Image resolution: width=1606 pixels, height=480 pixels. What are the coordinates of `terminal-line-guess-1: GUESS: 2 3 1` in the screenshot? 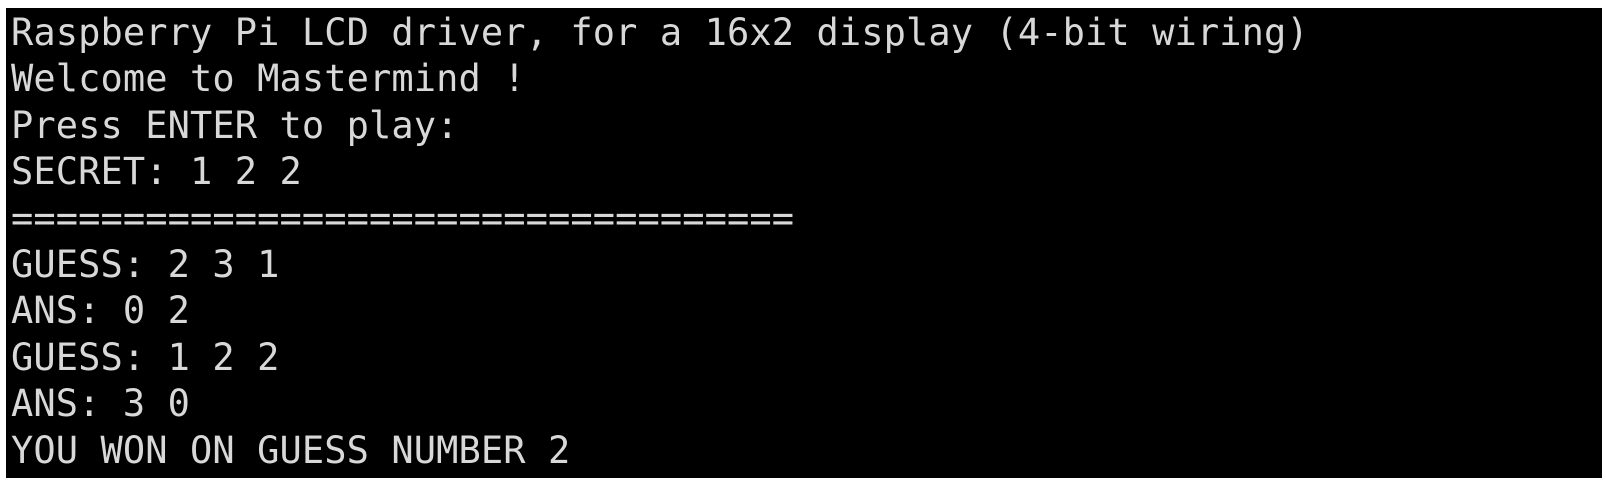 It's located at (145, 264).